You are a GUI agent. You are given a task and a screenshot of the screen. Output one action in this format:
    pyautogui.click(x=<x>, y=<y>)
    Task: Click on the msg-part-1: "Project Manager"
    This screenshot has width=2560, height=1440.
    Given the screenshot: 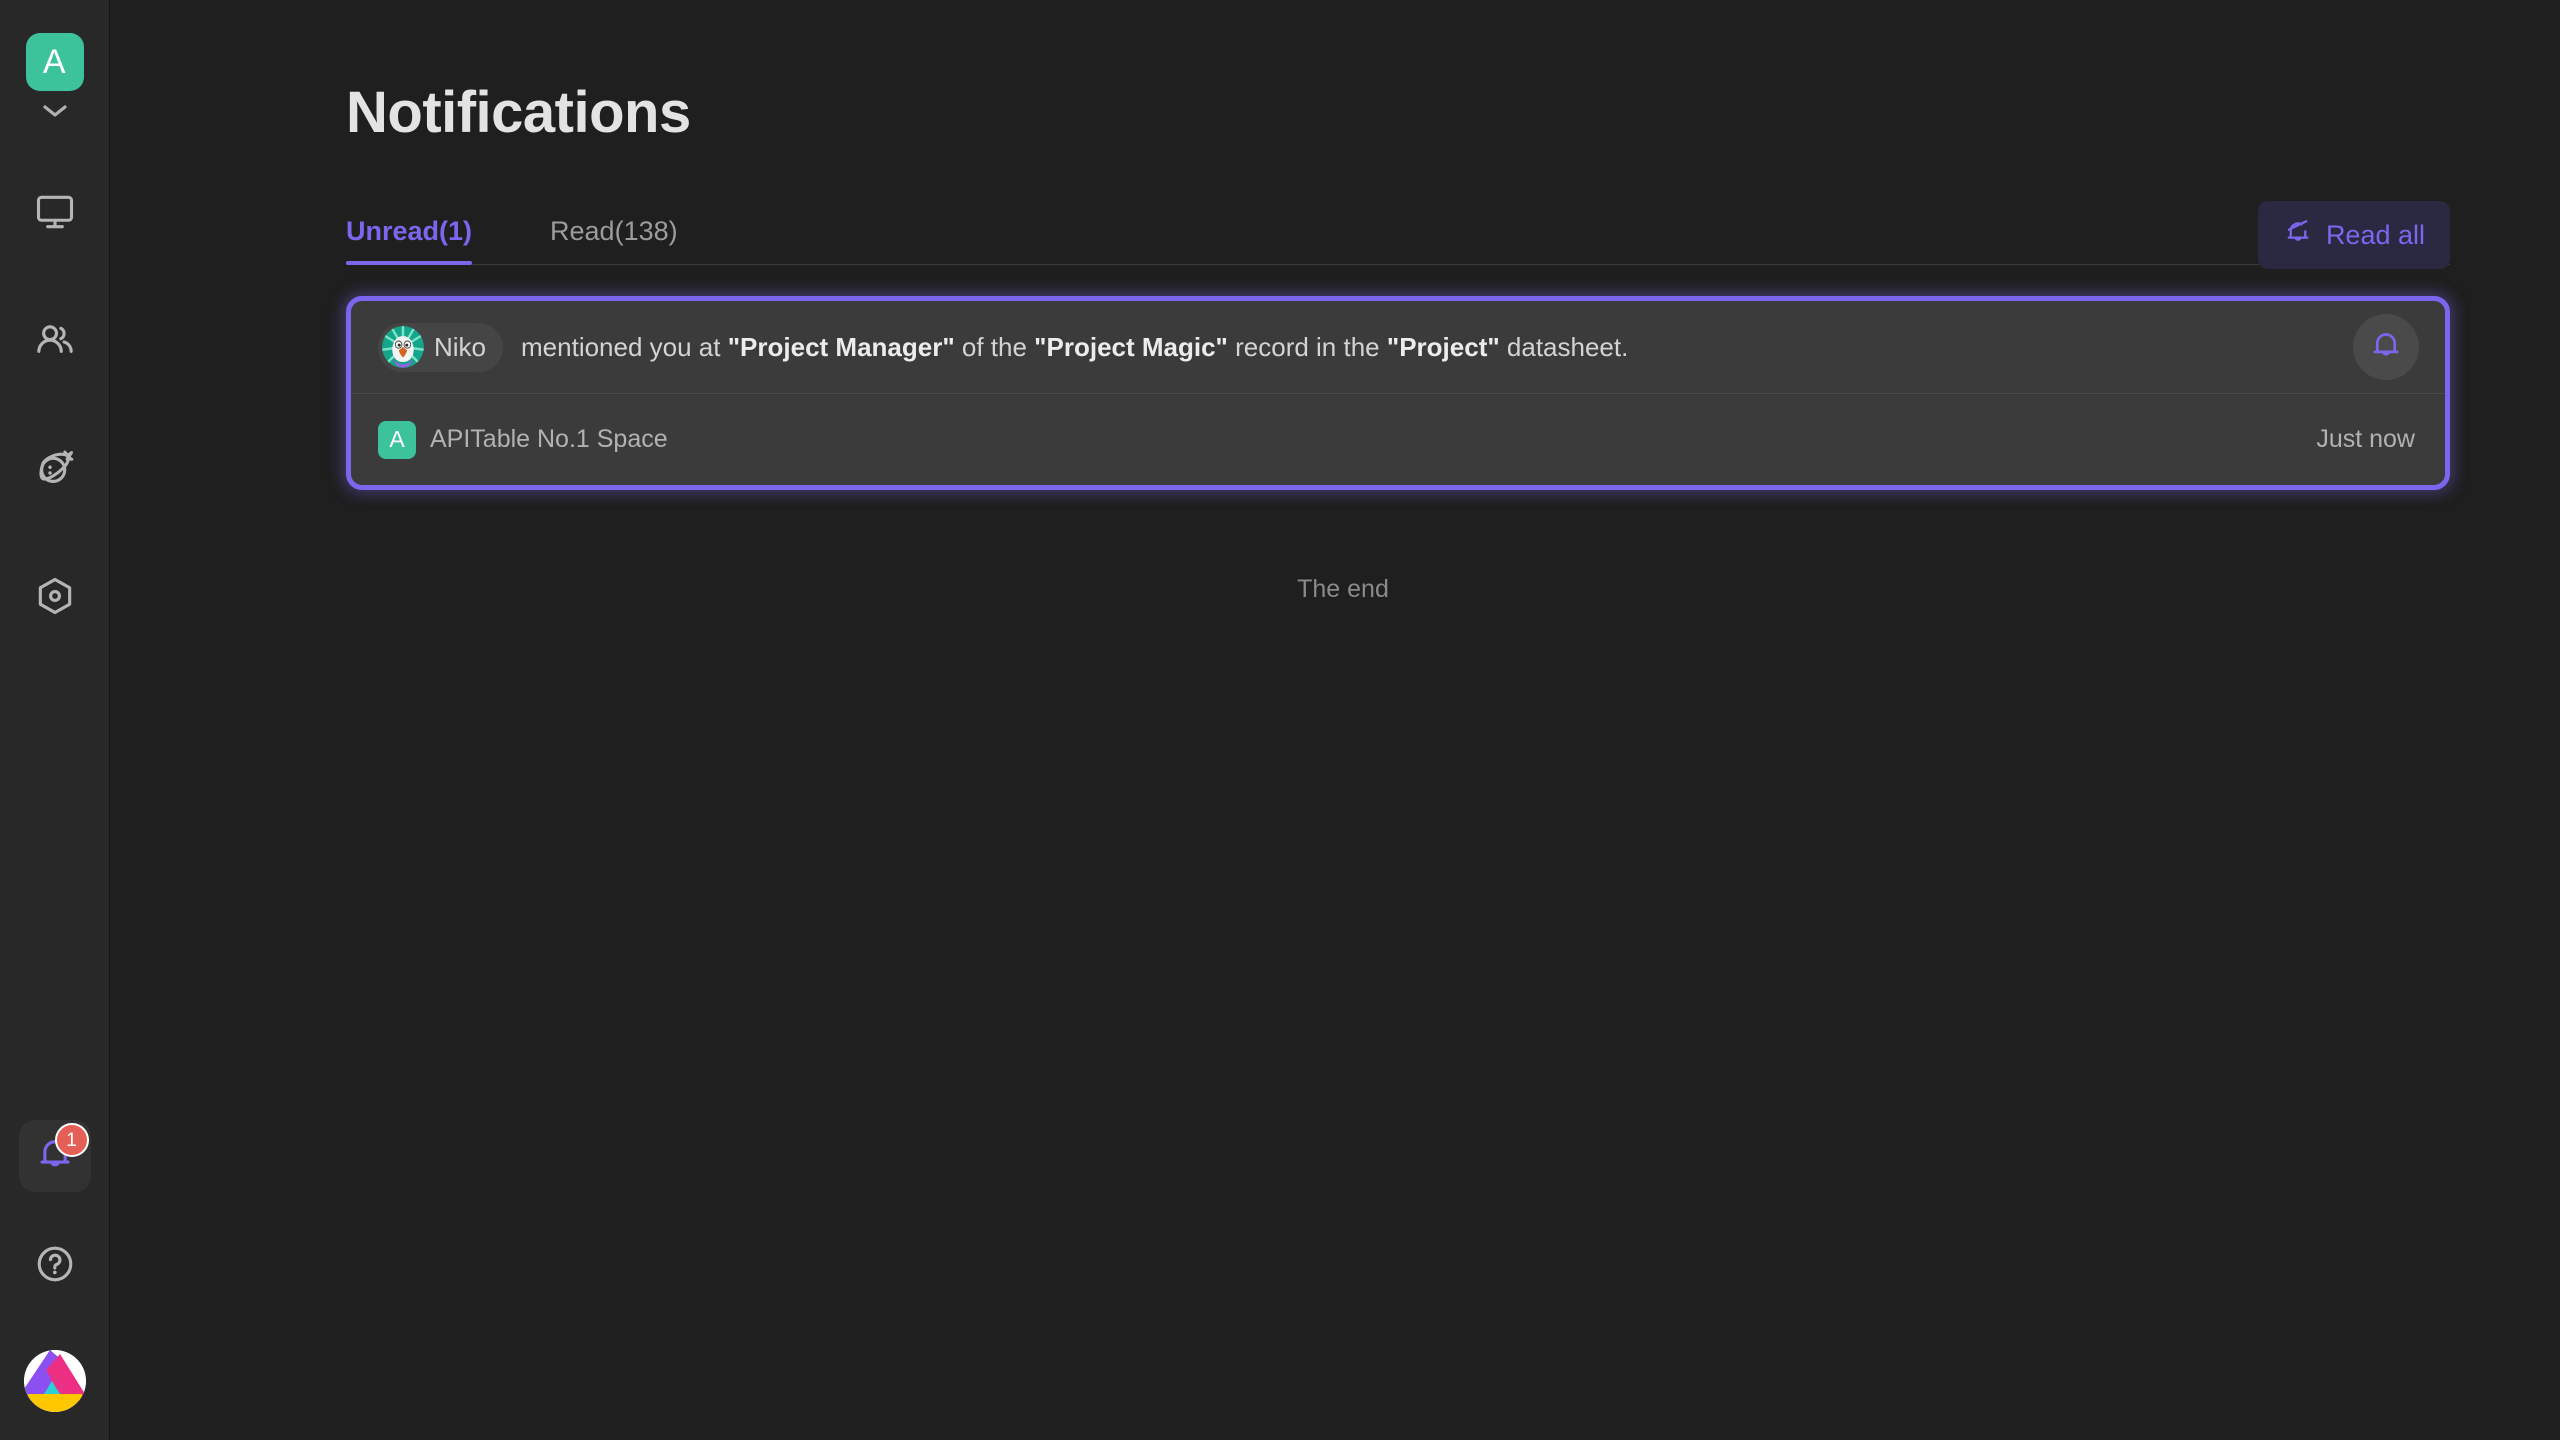 What is the action you would take?
    pyautogui.click(x=841, y=346)
    